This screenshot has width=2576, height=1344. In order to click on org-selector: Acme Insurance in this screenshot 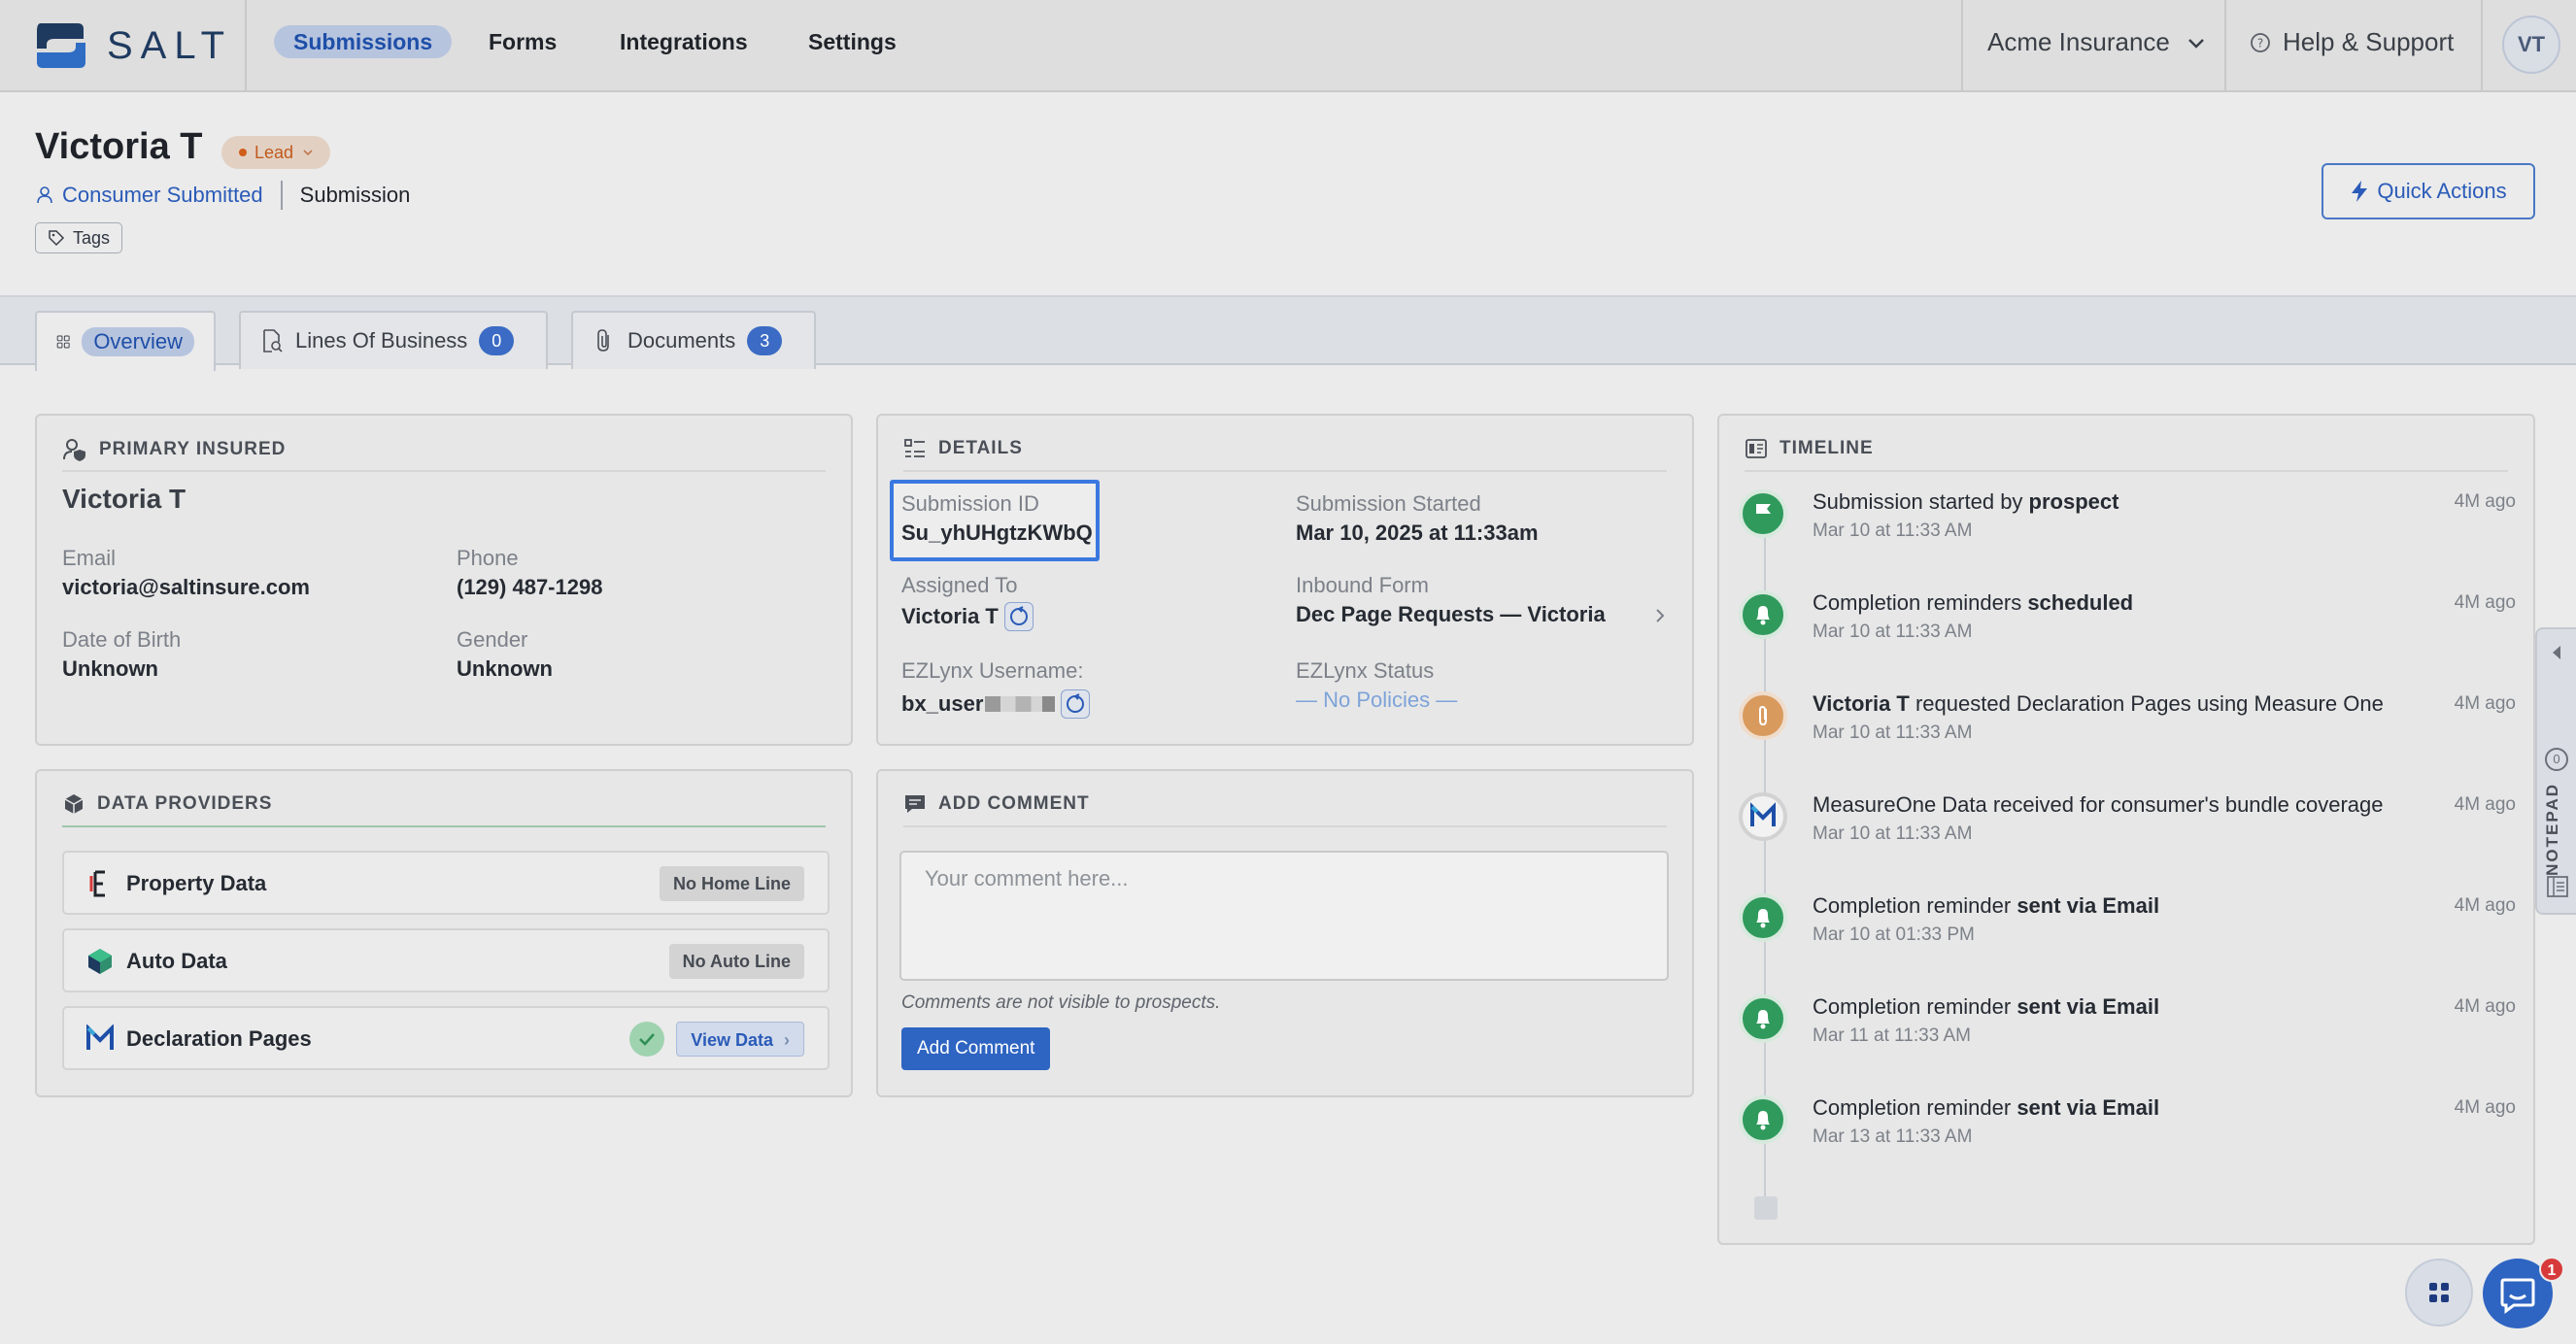, I will do `click(2097, 42)`.